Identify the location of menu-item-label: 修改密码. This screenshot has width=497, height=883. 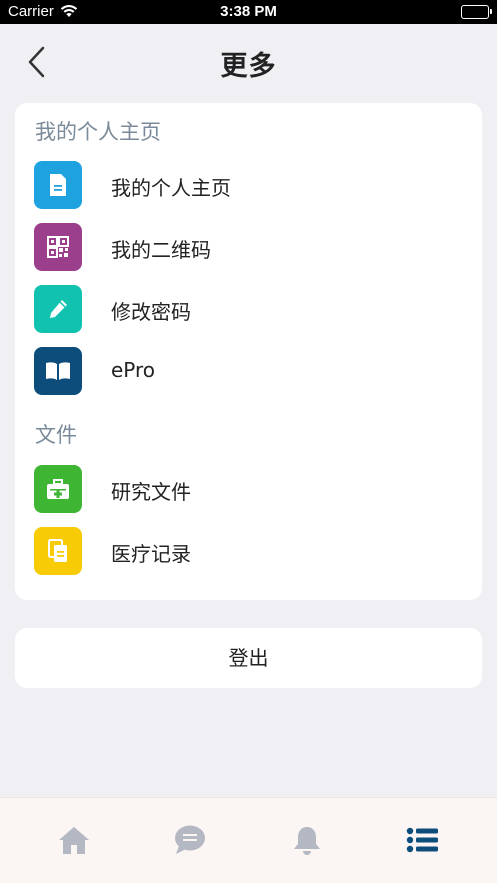
(151, 312).